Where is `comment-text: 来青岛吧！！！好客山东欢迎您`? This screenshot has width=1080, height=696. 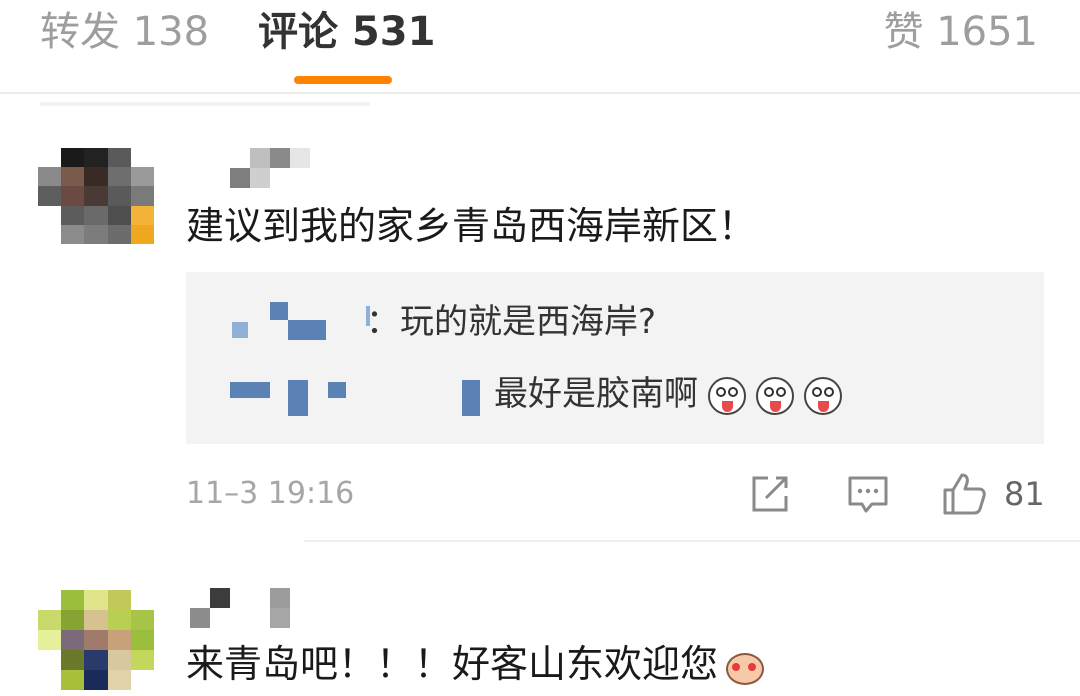 comment-text: 来青岛吧！！！好客山东欢迎您 is located at coordinates (452, 664).